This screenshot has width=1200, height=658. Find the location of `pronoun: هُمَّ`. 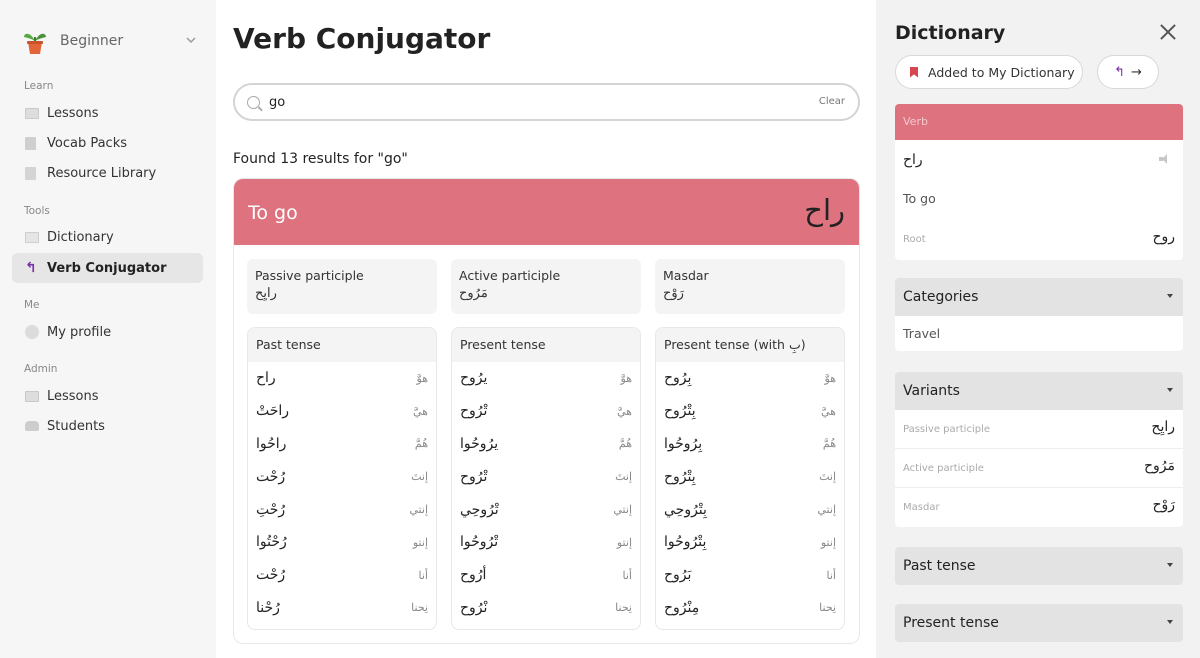

pronoun: هُمَّ is located at coordinates (421, 444).